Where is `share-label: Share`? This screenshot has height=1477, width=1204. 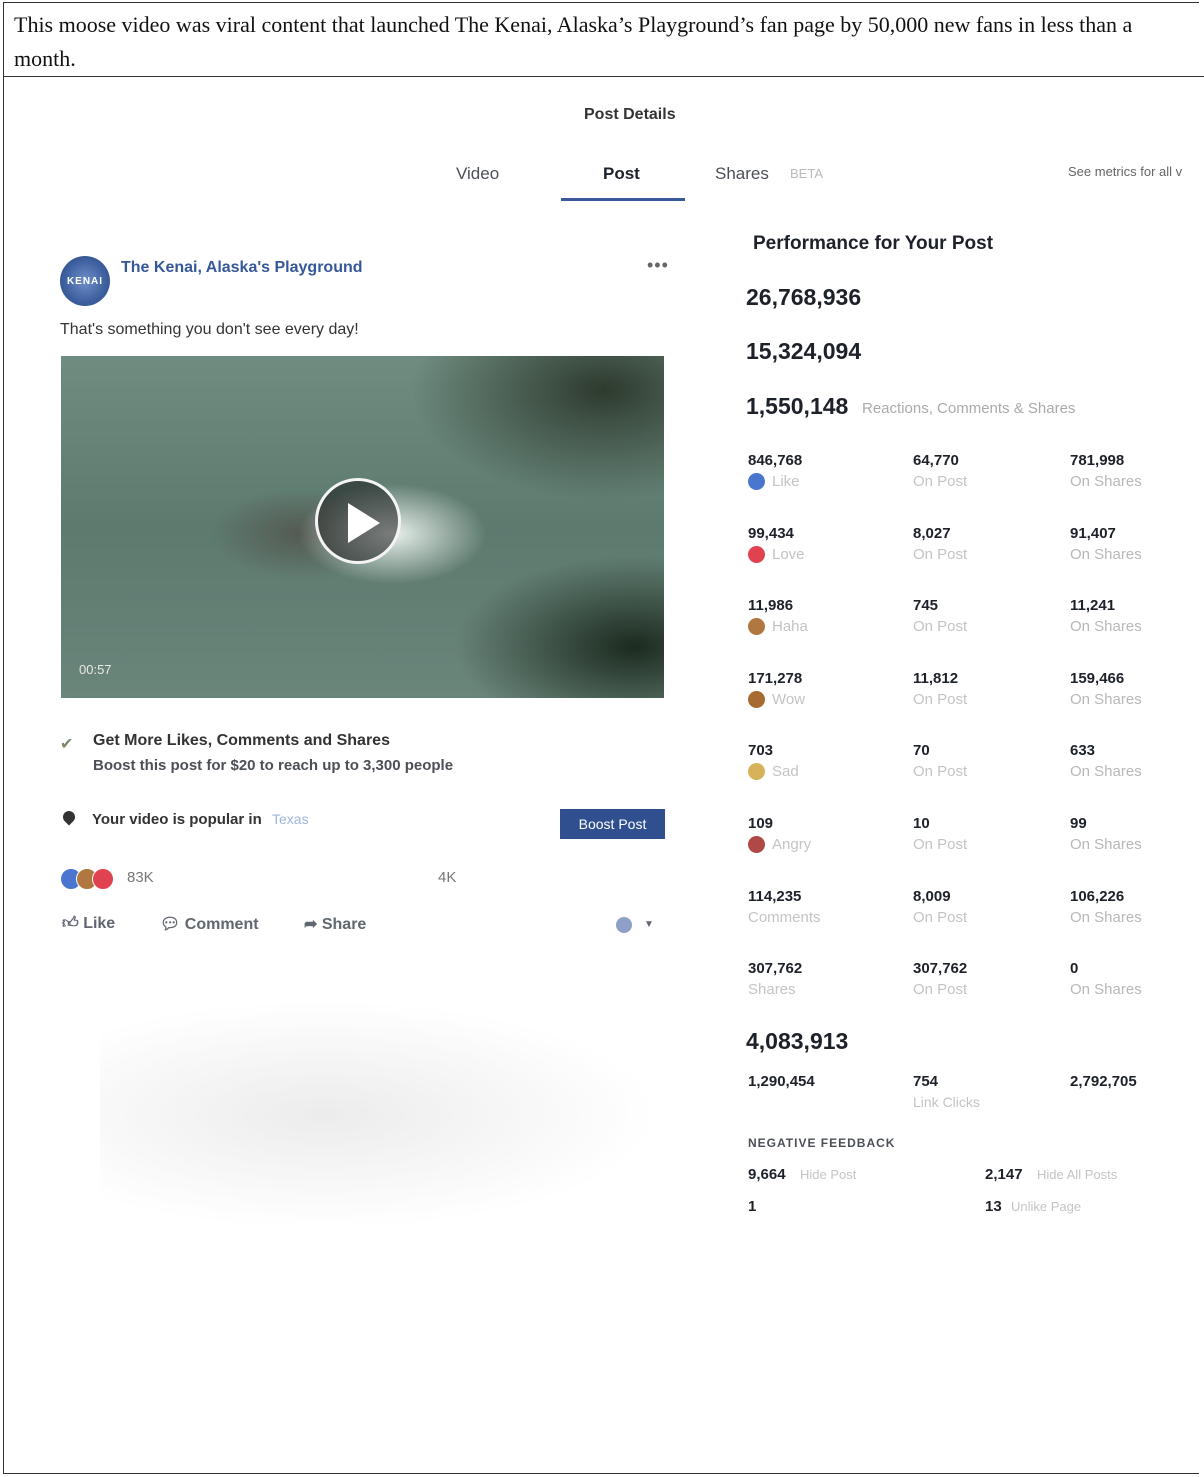
share-label: Share is located at coordinates (344, 924).